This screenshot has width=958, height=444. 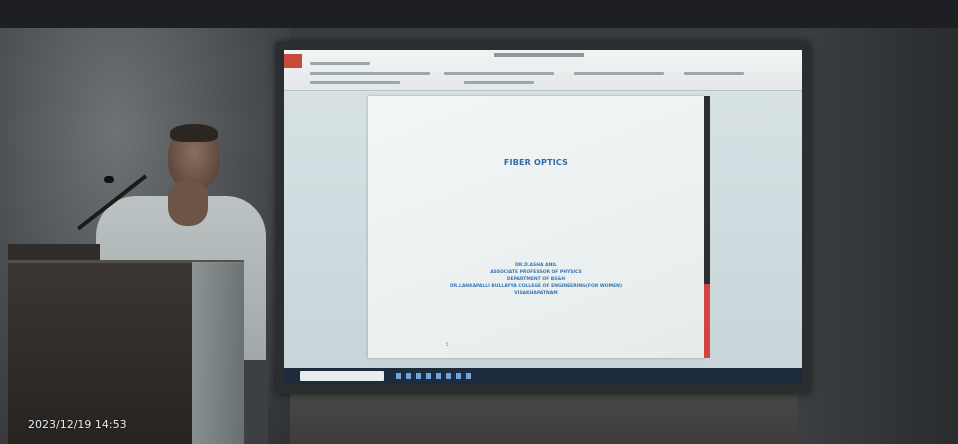 What do you see at coordinates (543, 70) in the screenshot?
I see `office-ribbon` at bounding box center [543, 70].